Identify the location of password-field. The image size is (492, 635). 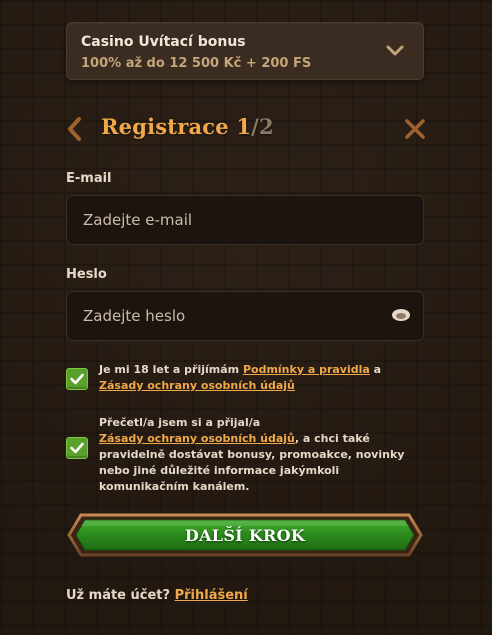
(245, 316).